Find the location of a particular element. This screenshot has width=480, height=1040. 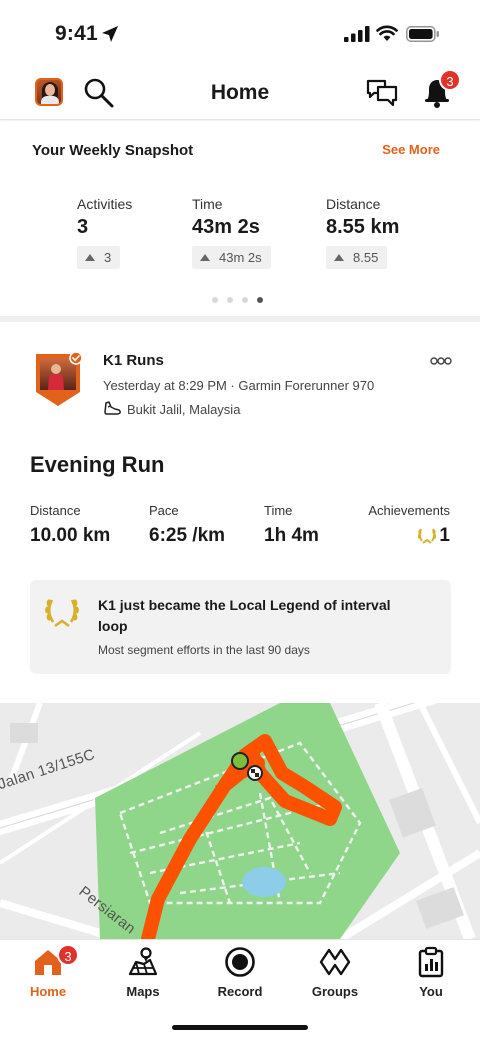

metric-value: 1h 4m is located at coordinates (291, 535).